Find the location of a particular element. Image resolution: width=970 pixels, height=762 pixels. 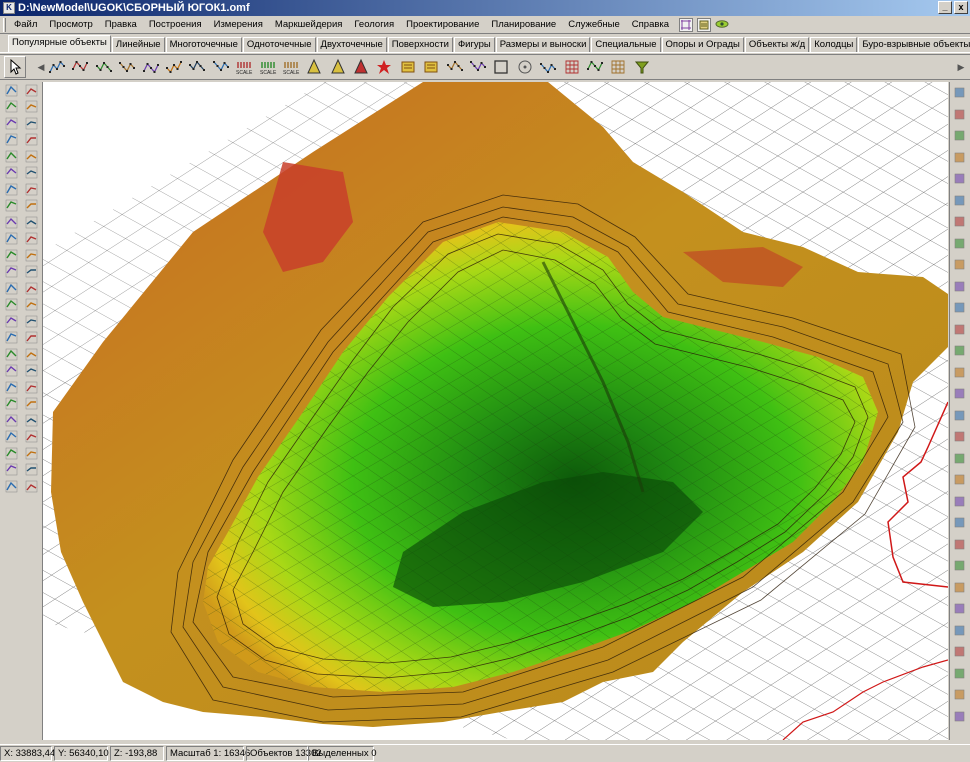

arc-icon is located at coordinates (32, 255).